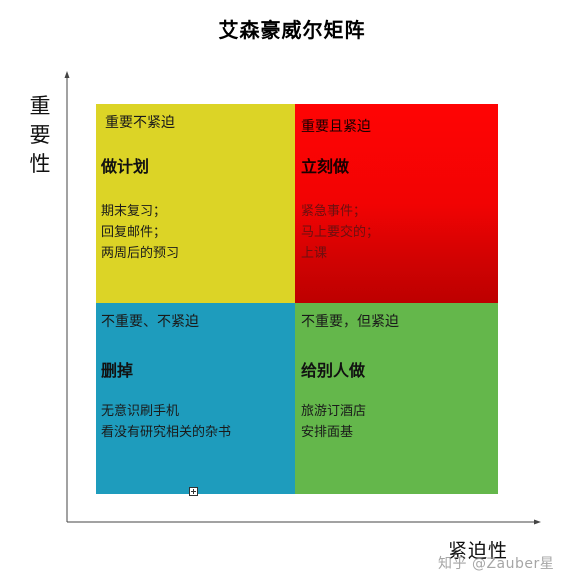 This screenshot has width=584, height=584. Describe the element at coordinates (166, 422) in the screenshot. I see `quadrant-item-list: 无意识刷手机 看没有研究相关的杂书` at that location.